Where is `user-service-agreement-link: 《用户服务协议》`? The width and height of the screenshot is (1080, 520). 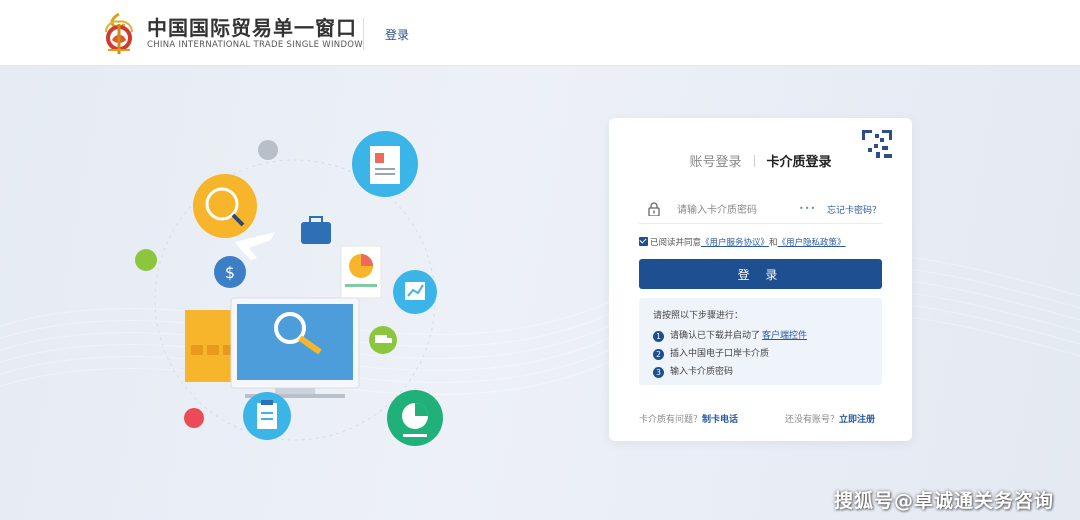
user-service-agreement-link: 《用户服务协议》 is located at coordinates (735, 243).